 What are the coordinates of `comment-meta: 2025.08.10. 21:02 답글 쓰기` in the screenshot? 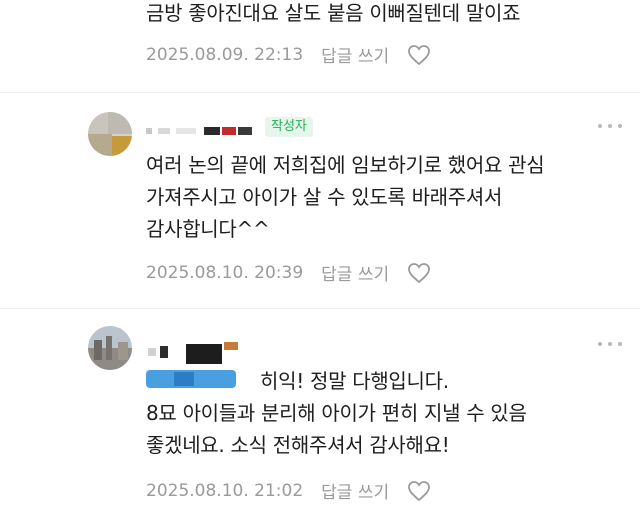 It's located at (288, 490).